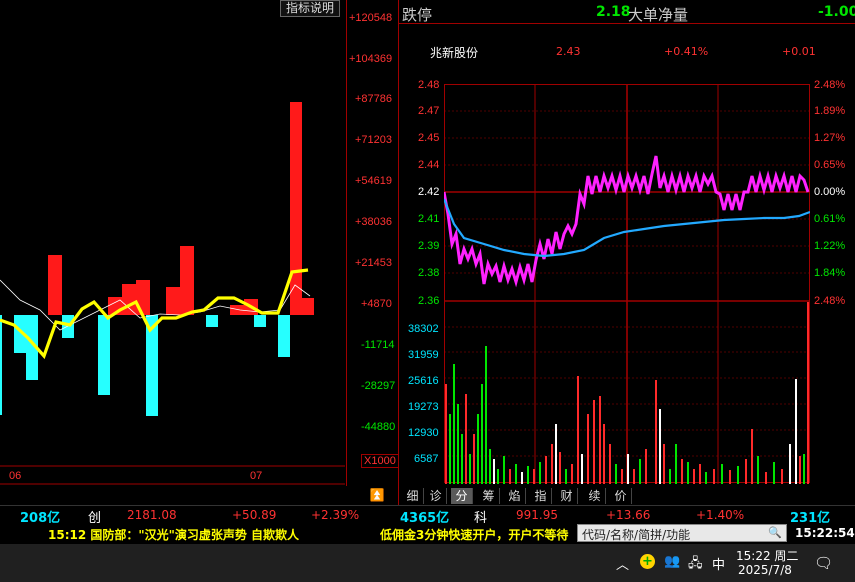 The width and height of the screenshot is (855, 582). Describe the element at coordinates (462, 496) in the screenshot. I see `tab-minute: 分` at that location.